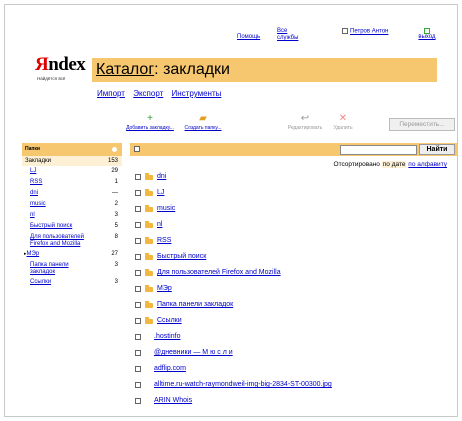 This screenshot has width=462, height=421. I want to click on yandex-logo: Яndex Найдётся всё, so click(60, 69).